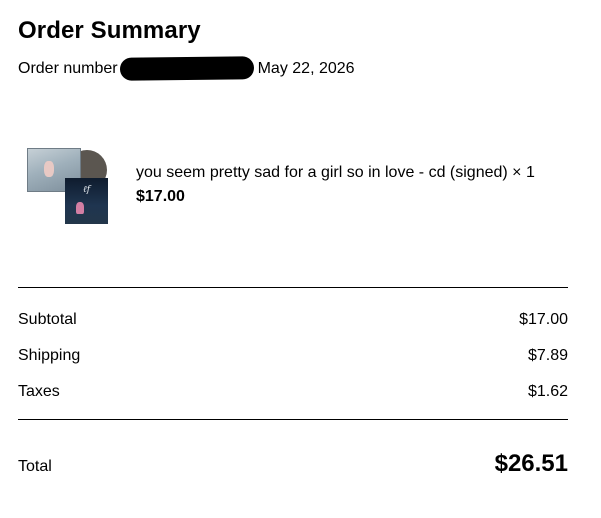  Describe the element at coordinates (86, 201) in the screenshot. I see `signed-card-image: ℓf` at that location.